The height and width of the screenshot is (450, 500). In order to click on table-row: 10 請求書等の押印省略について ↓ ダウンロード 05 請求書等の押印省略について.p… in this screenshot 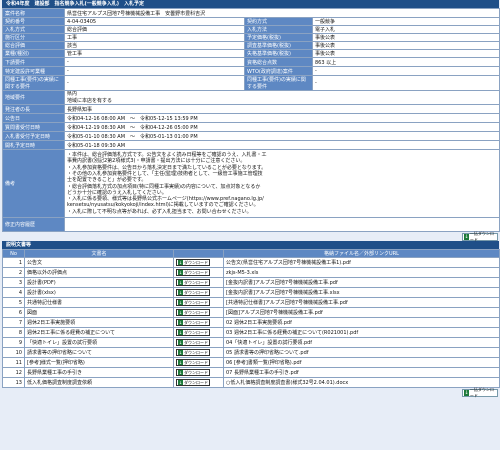, I will do `click(251, 352)`.